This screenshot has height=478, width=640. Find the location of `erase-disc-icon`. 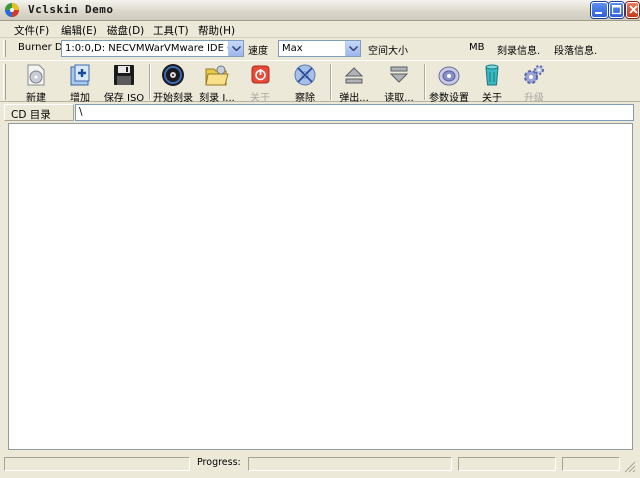

erase-disc-icon is located at coordinates (305, 75).